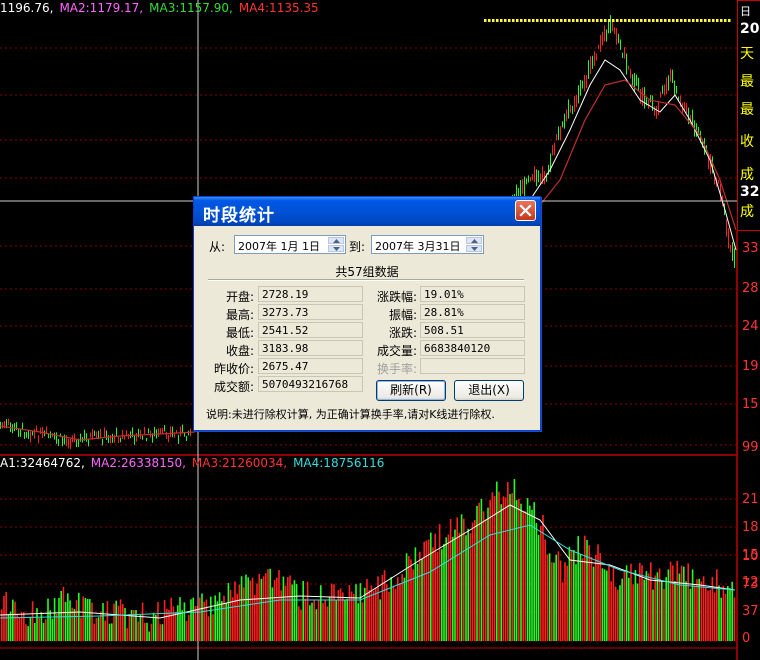 The image size is (760, 660). Describe the element at coordinates (489, 390) in the screenshot. I see `exit-button: 退出(X)` at that location.